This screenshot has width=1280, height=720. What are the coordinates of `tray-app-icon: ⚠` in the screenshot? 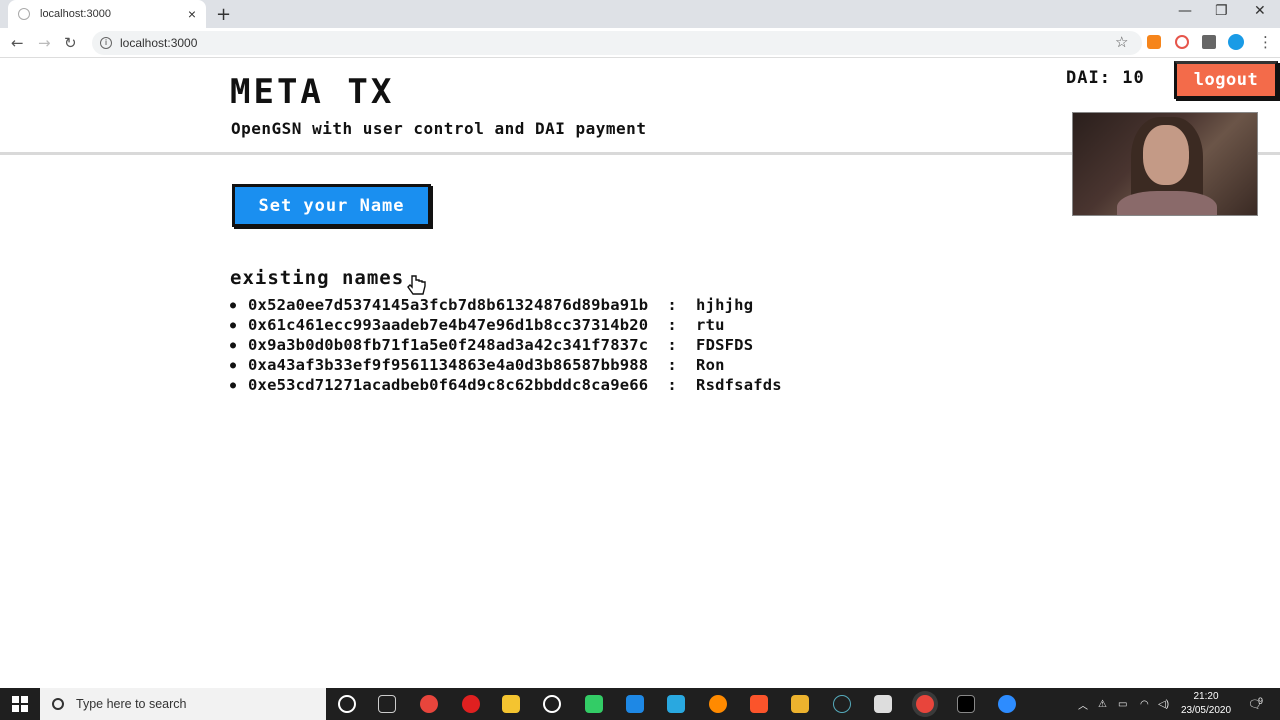 It's located at (1102, 704).